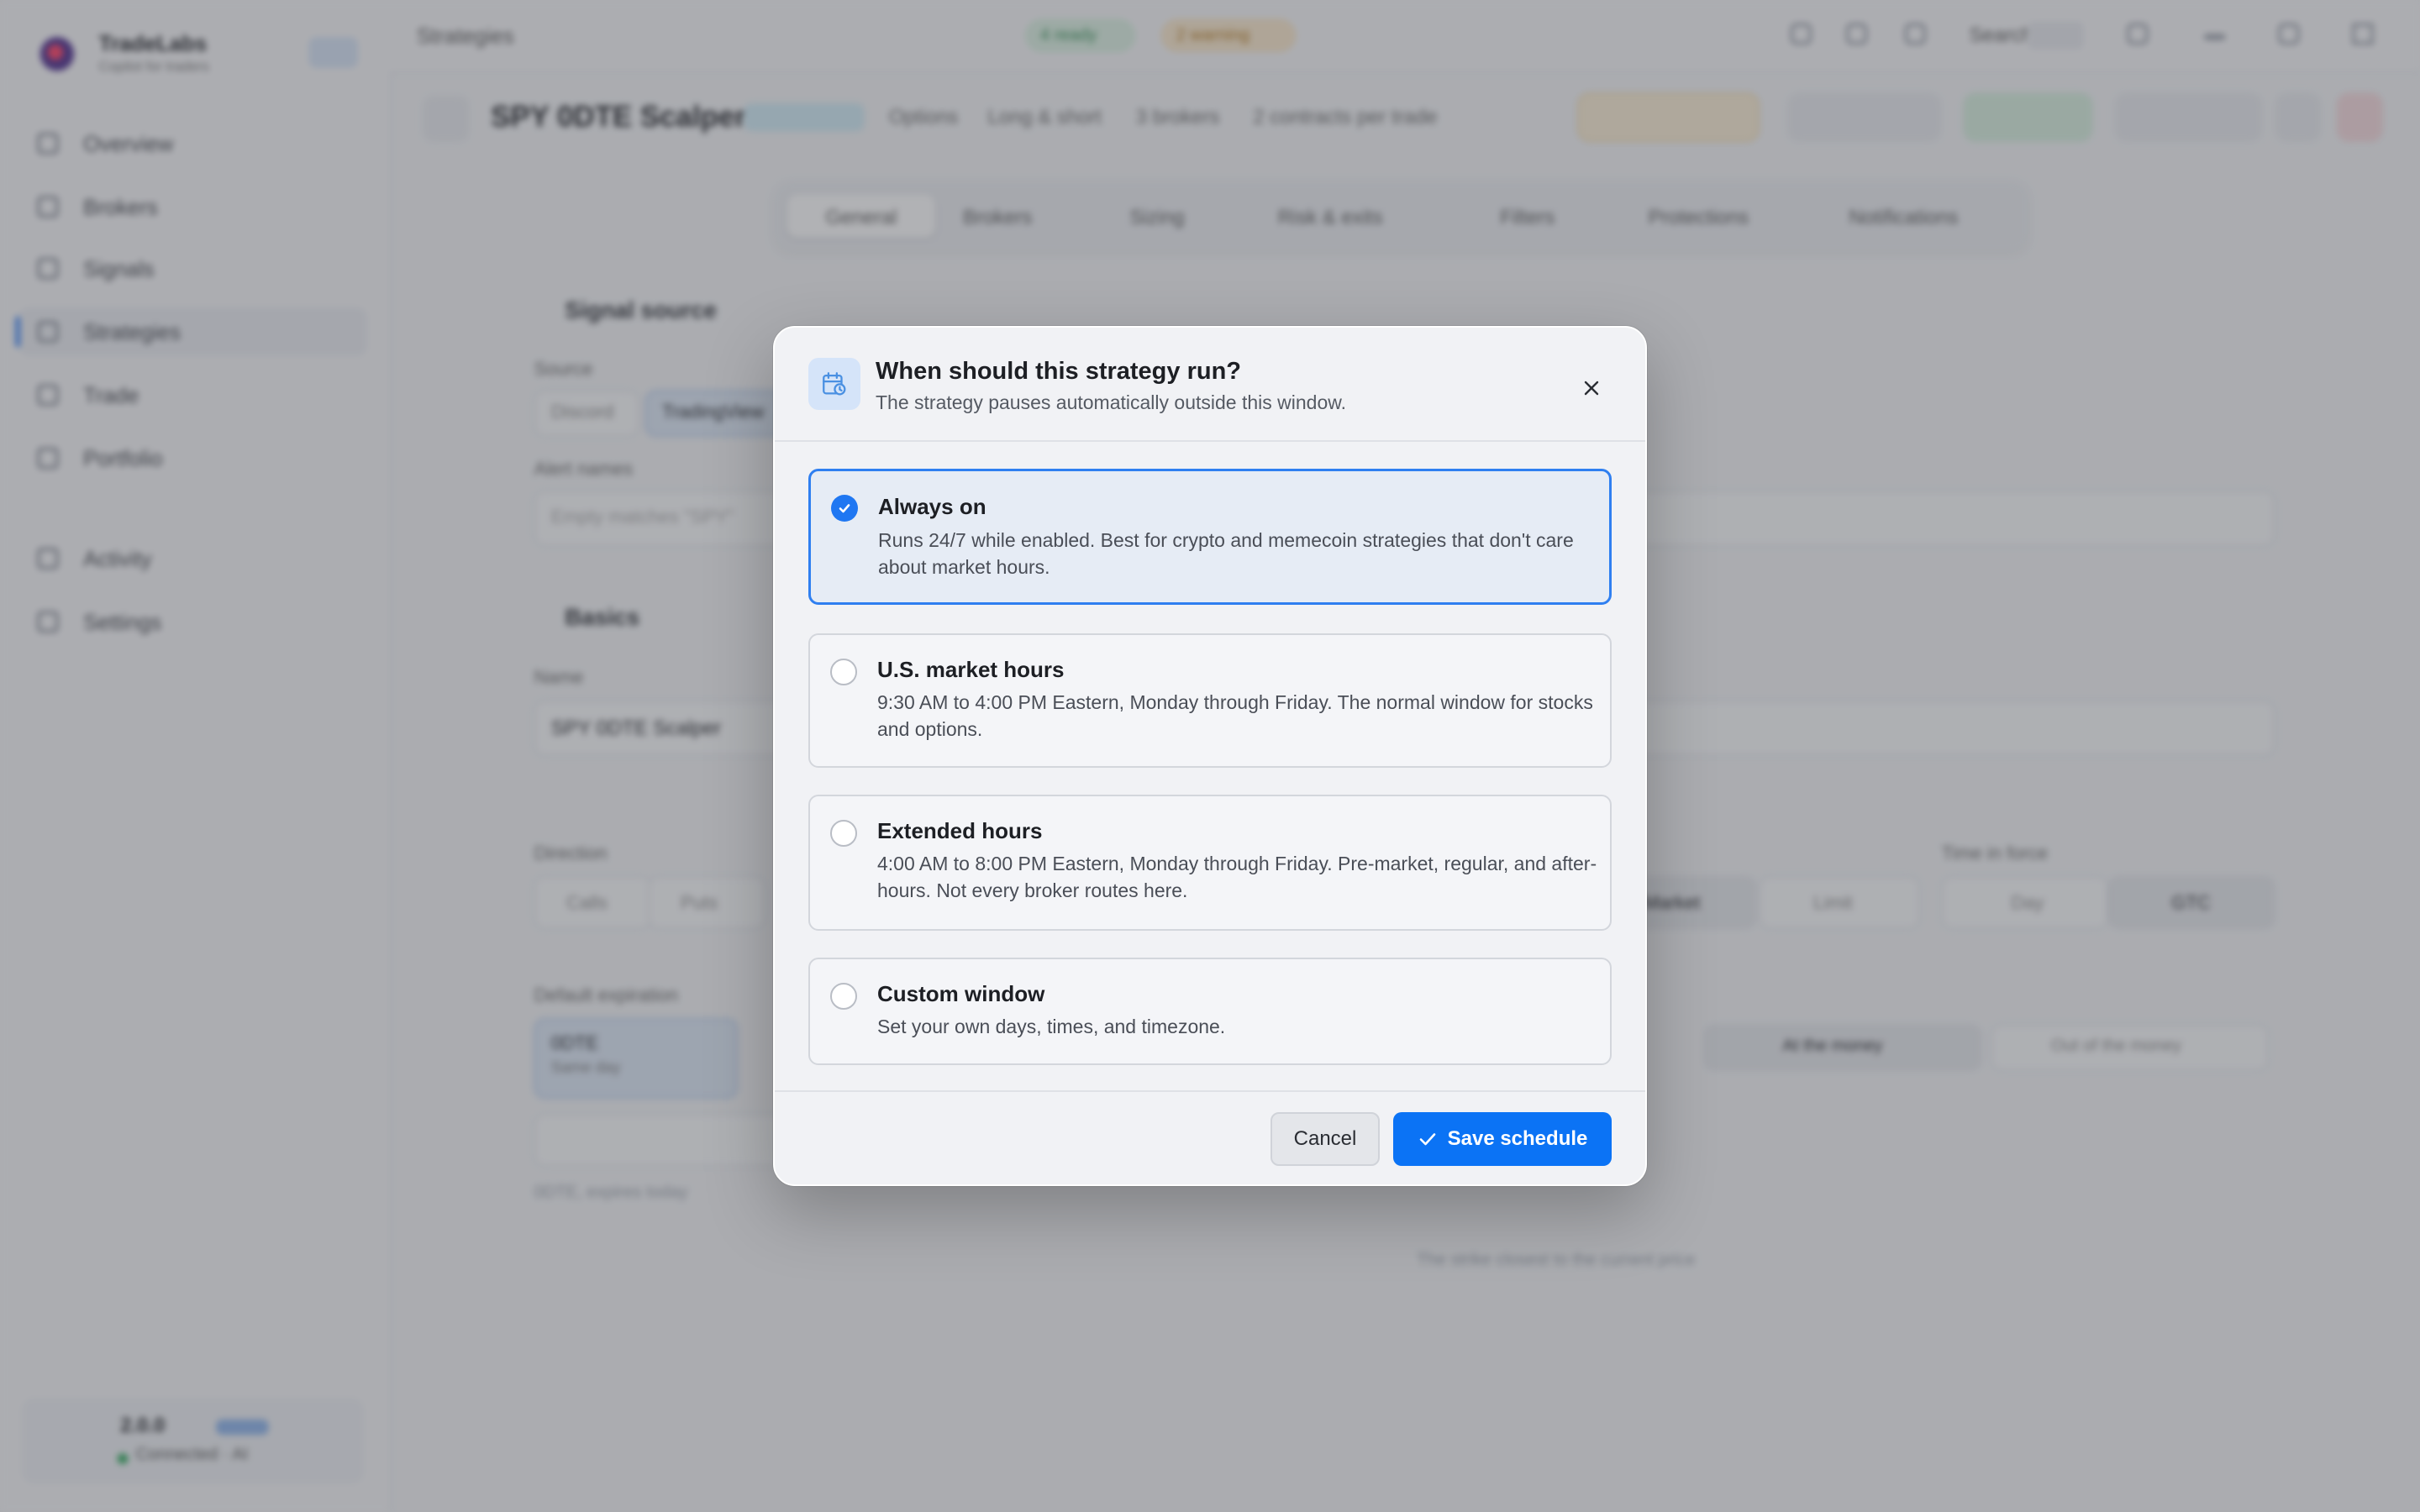  Describe the element at coordinates (1517, 1138) in the screenshot. I see `save-schedule-label: Save schedule` at that location.